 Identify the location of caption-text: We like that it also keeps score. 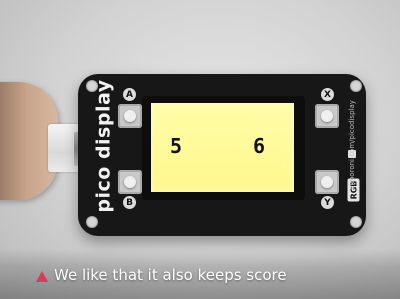
(170, 275).